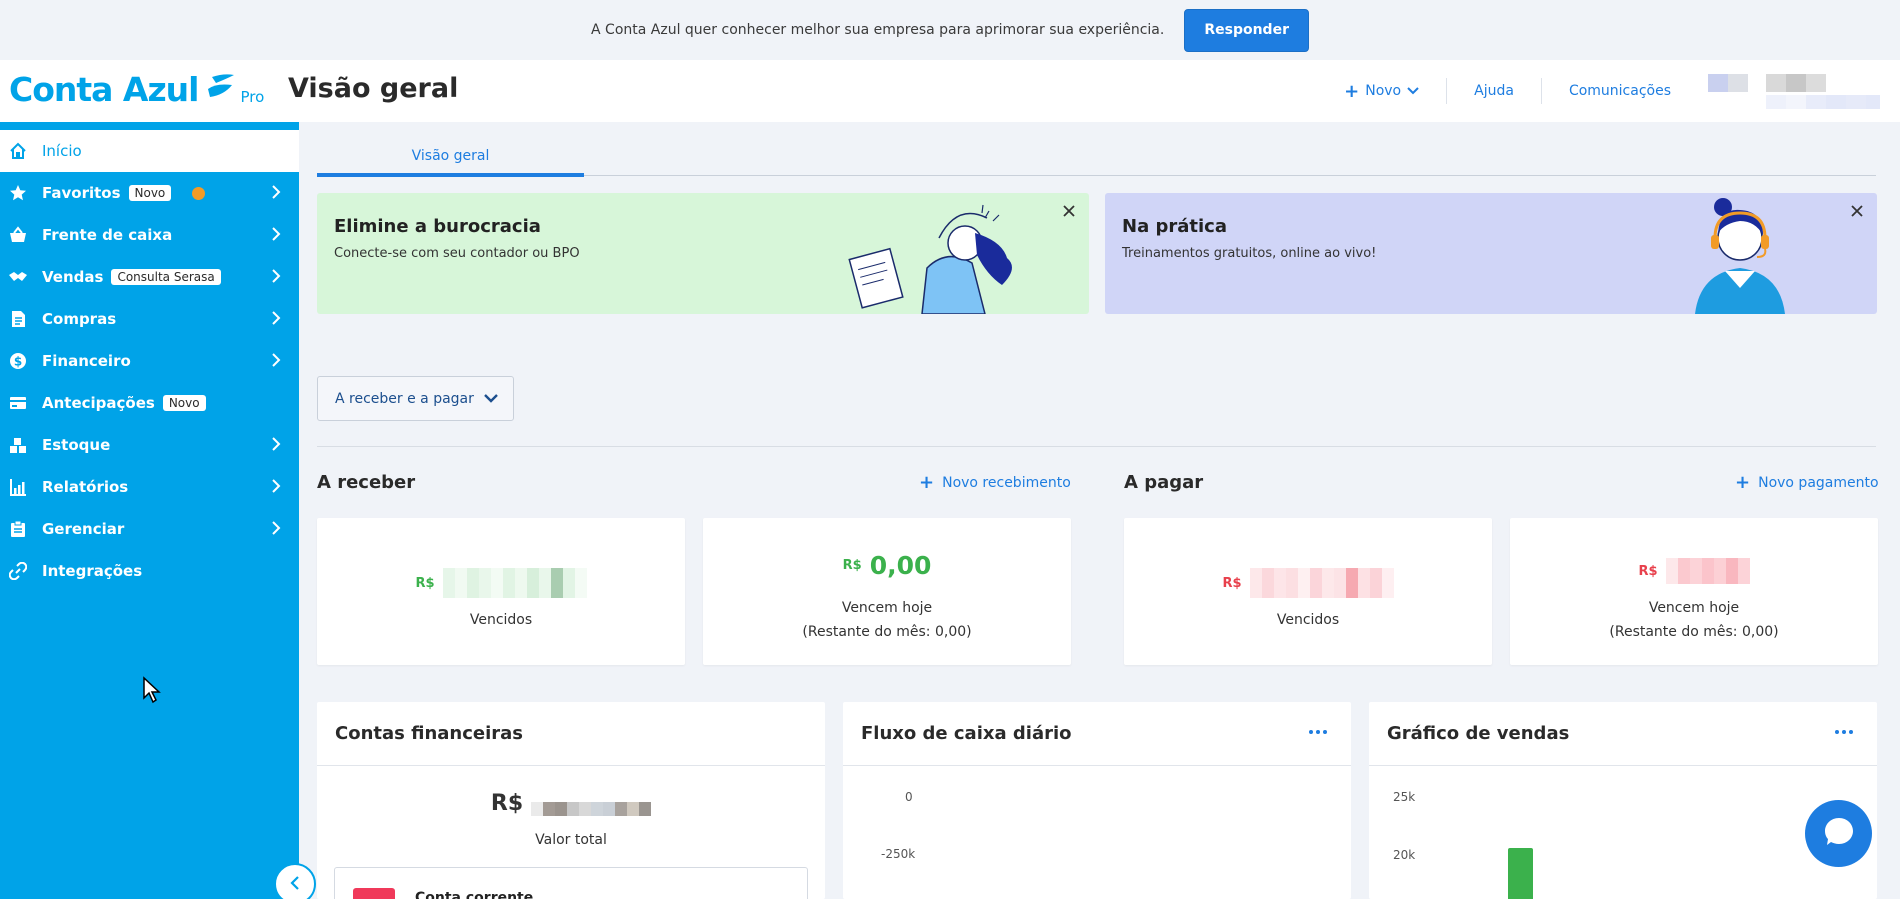 The height and width of the screenshot is (899, 1900). I want to click on sidebar-item-label: Frente de caixa, so click(107, 235).